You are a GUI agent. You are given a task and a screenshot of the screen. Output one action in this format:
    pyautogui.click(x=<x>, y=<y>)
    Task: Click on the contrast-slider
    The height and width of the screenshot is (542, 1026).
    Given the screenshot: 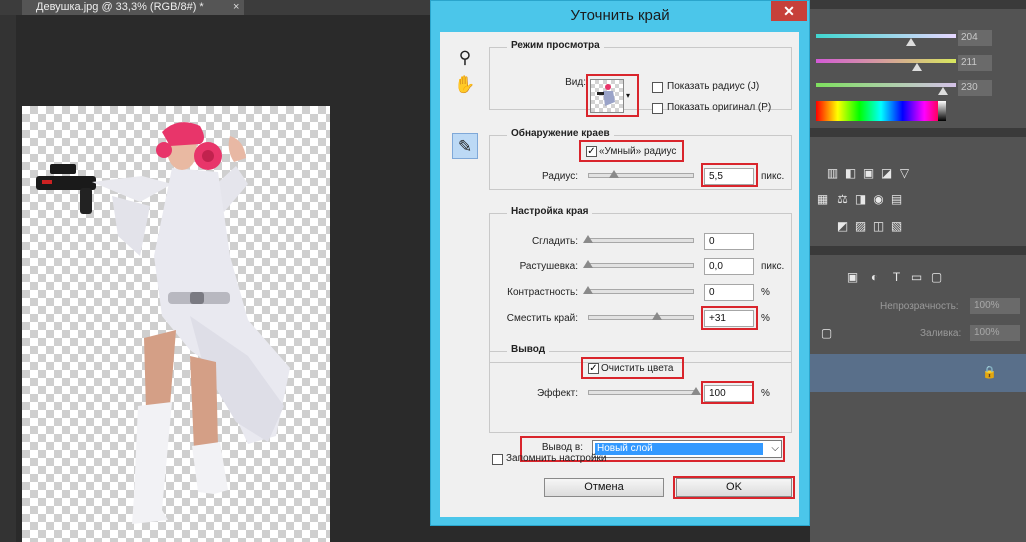 What is the action you would take?
    pyautogui.click(x=641, y=291)
    